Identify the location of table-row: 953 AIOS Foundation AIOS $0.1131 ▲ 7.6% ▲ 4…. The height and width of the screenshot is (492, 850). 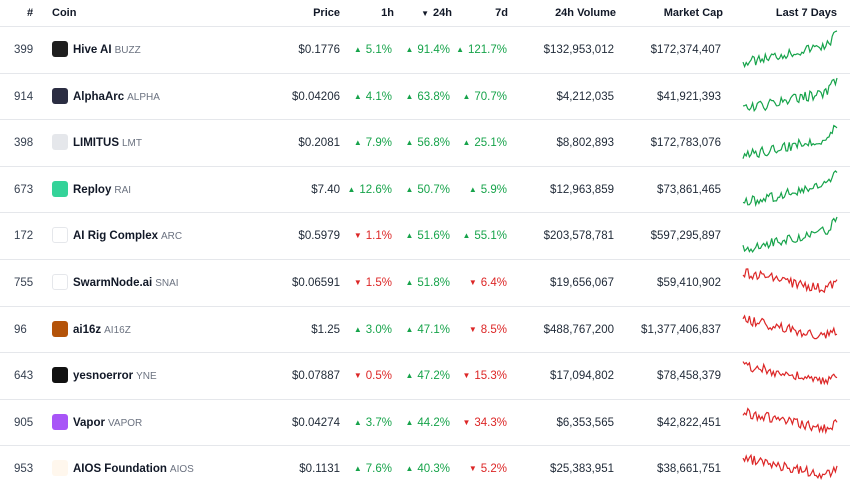
(425, 468).